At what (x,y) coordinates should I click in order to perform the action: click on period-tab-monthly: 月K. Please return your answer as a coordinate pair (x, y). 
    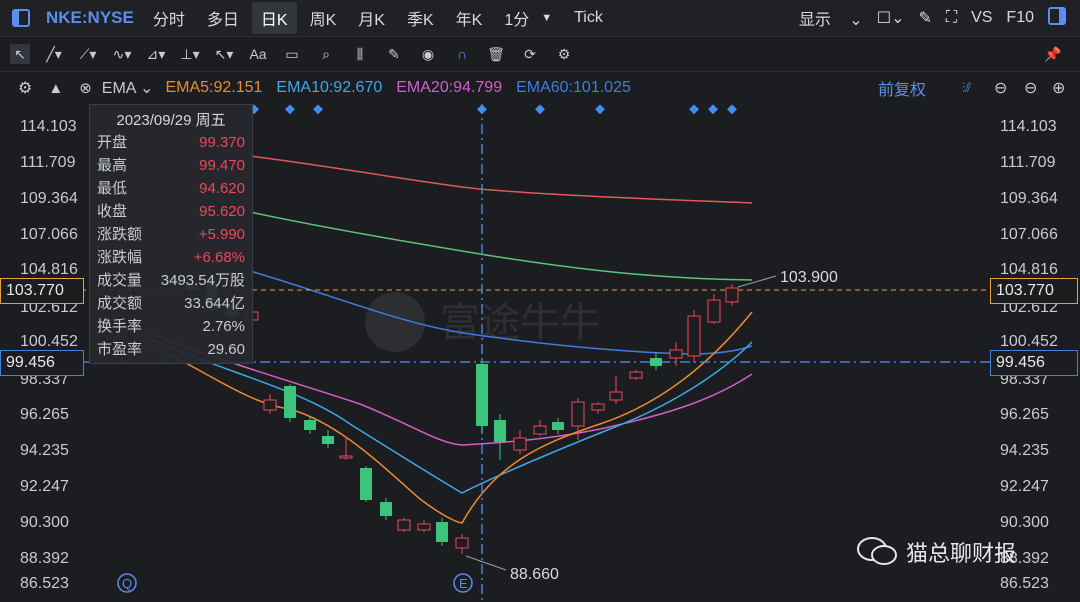
    Looking at the image, I should click on (371, 18).